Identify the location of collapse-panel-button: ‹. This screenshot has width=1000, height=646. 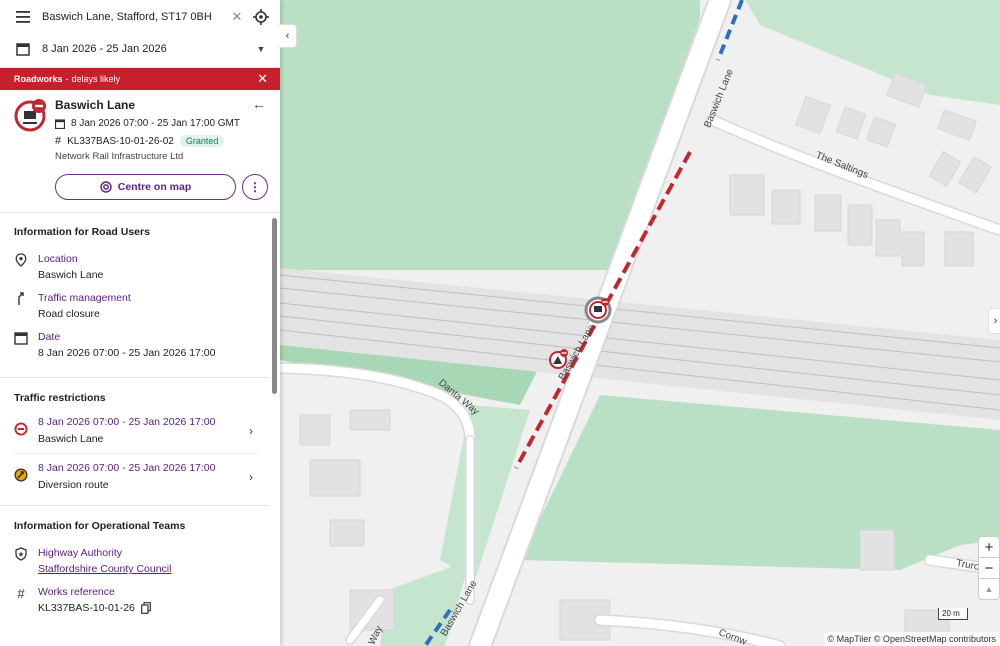
(288, 36).